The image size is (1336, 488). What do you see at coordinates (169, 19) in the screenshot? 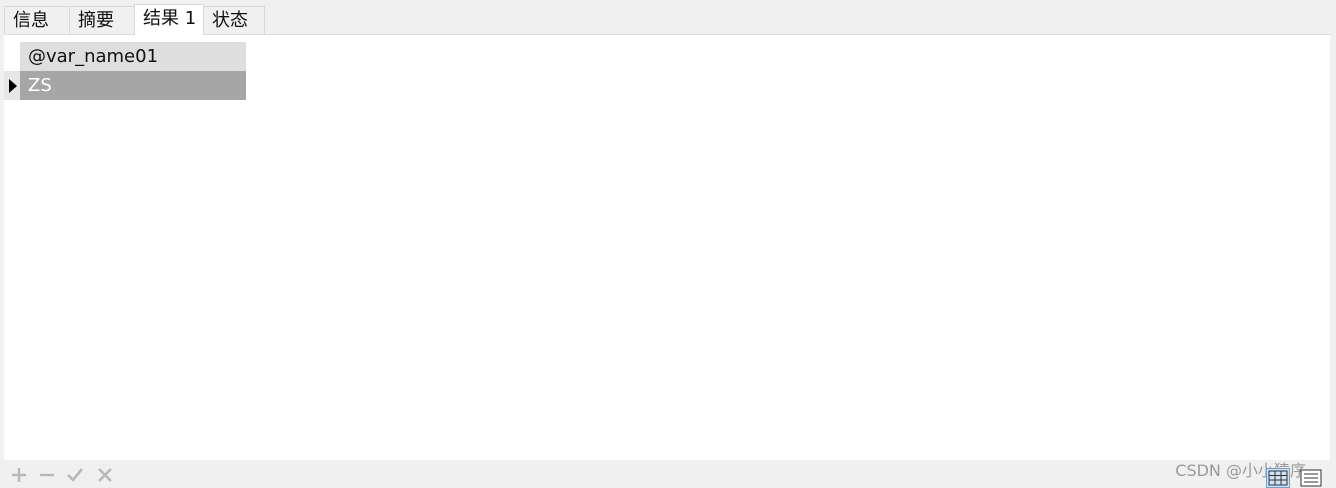
I see `tab-result-1: 结果 1` at bounding box center [169, 19].